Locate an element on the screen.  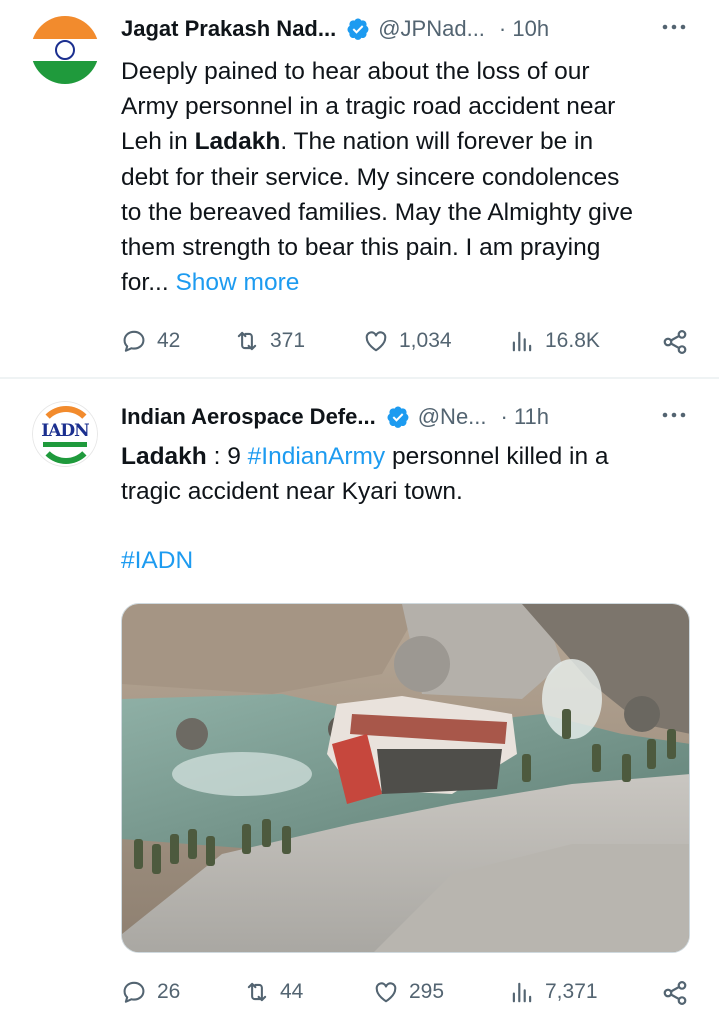
hashtag-link: #IndianArmy is located at coordinates (317, 456).